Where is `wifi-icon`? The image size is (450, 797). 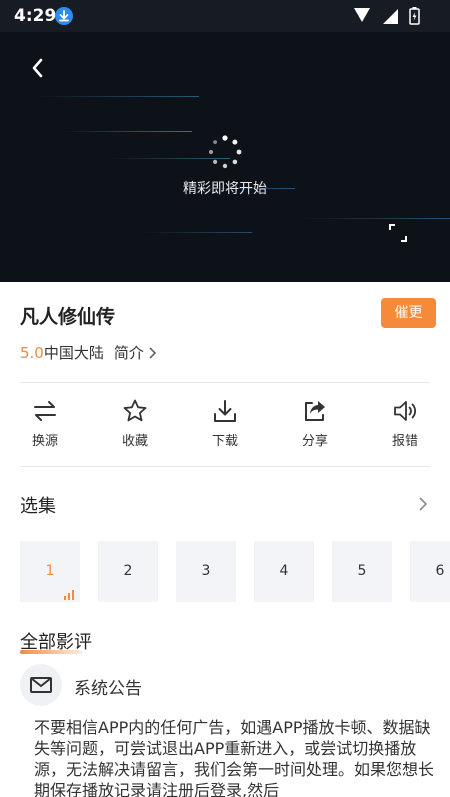 wifi-icon is located at coordinates (390, 16).